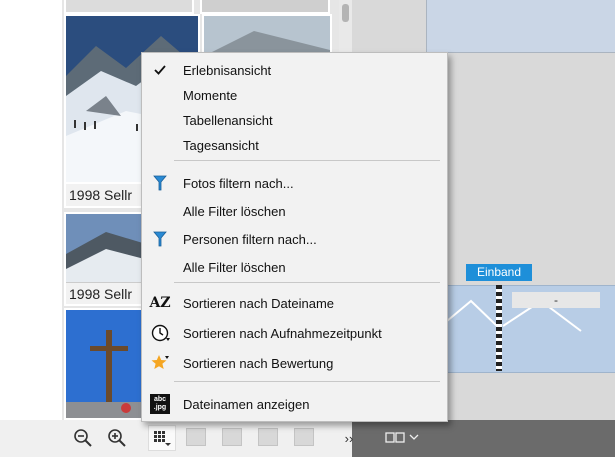 This screenshot has height=457, width=615. I want to click on menu-item-tagesansicht: Tagesansicht, so click(294, 145).